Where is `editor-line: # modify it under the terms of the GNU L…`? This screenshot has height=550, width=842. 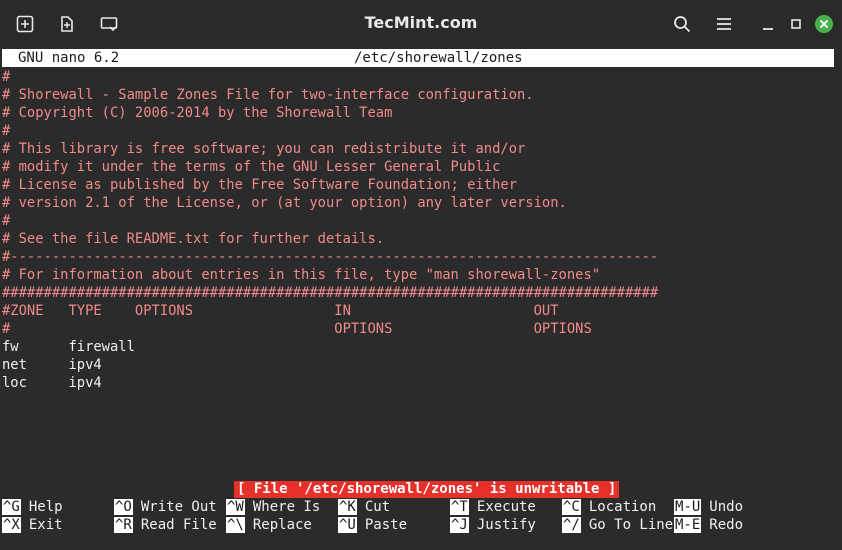 editor-line: # modify it under the terms of the GNU L… is located at coordinates (421, 167).